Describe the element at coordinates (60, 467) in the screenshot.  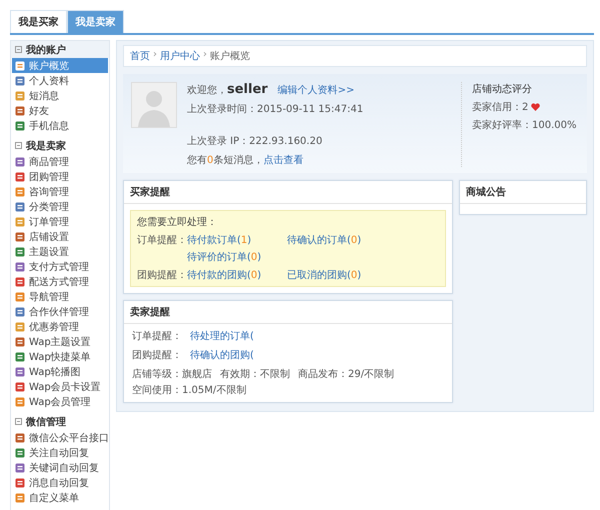
I see `sidebar-item: 关键词自动回复` at that location.